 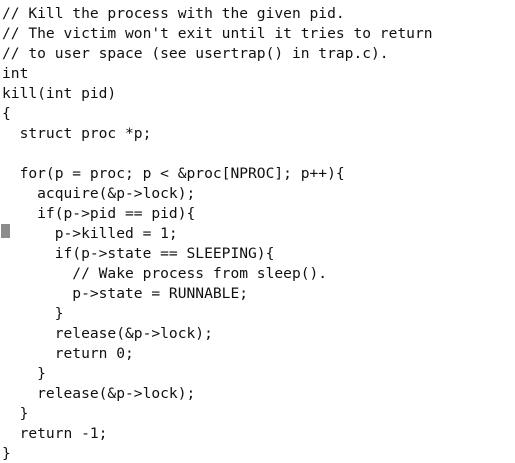 I want to click on code-line-1: // Kill the process with the given pid., so click(x=173, y=13).